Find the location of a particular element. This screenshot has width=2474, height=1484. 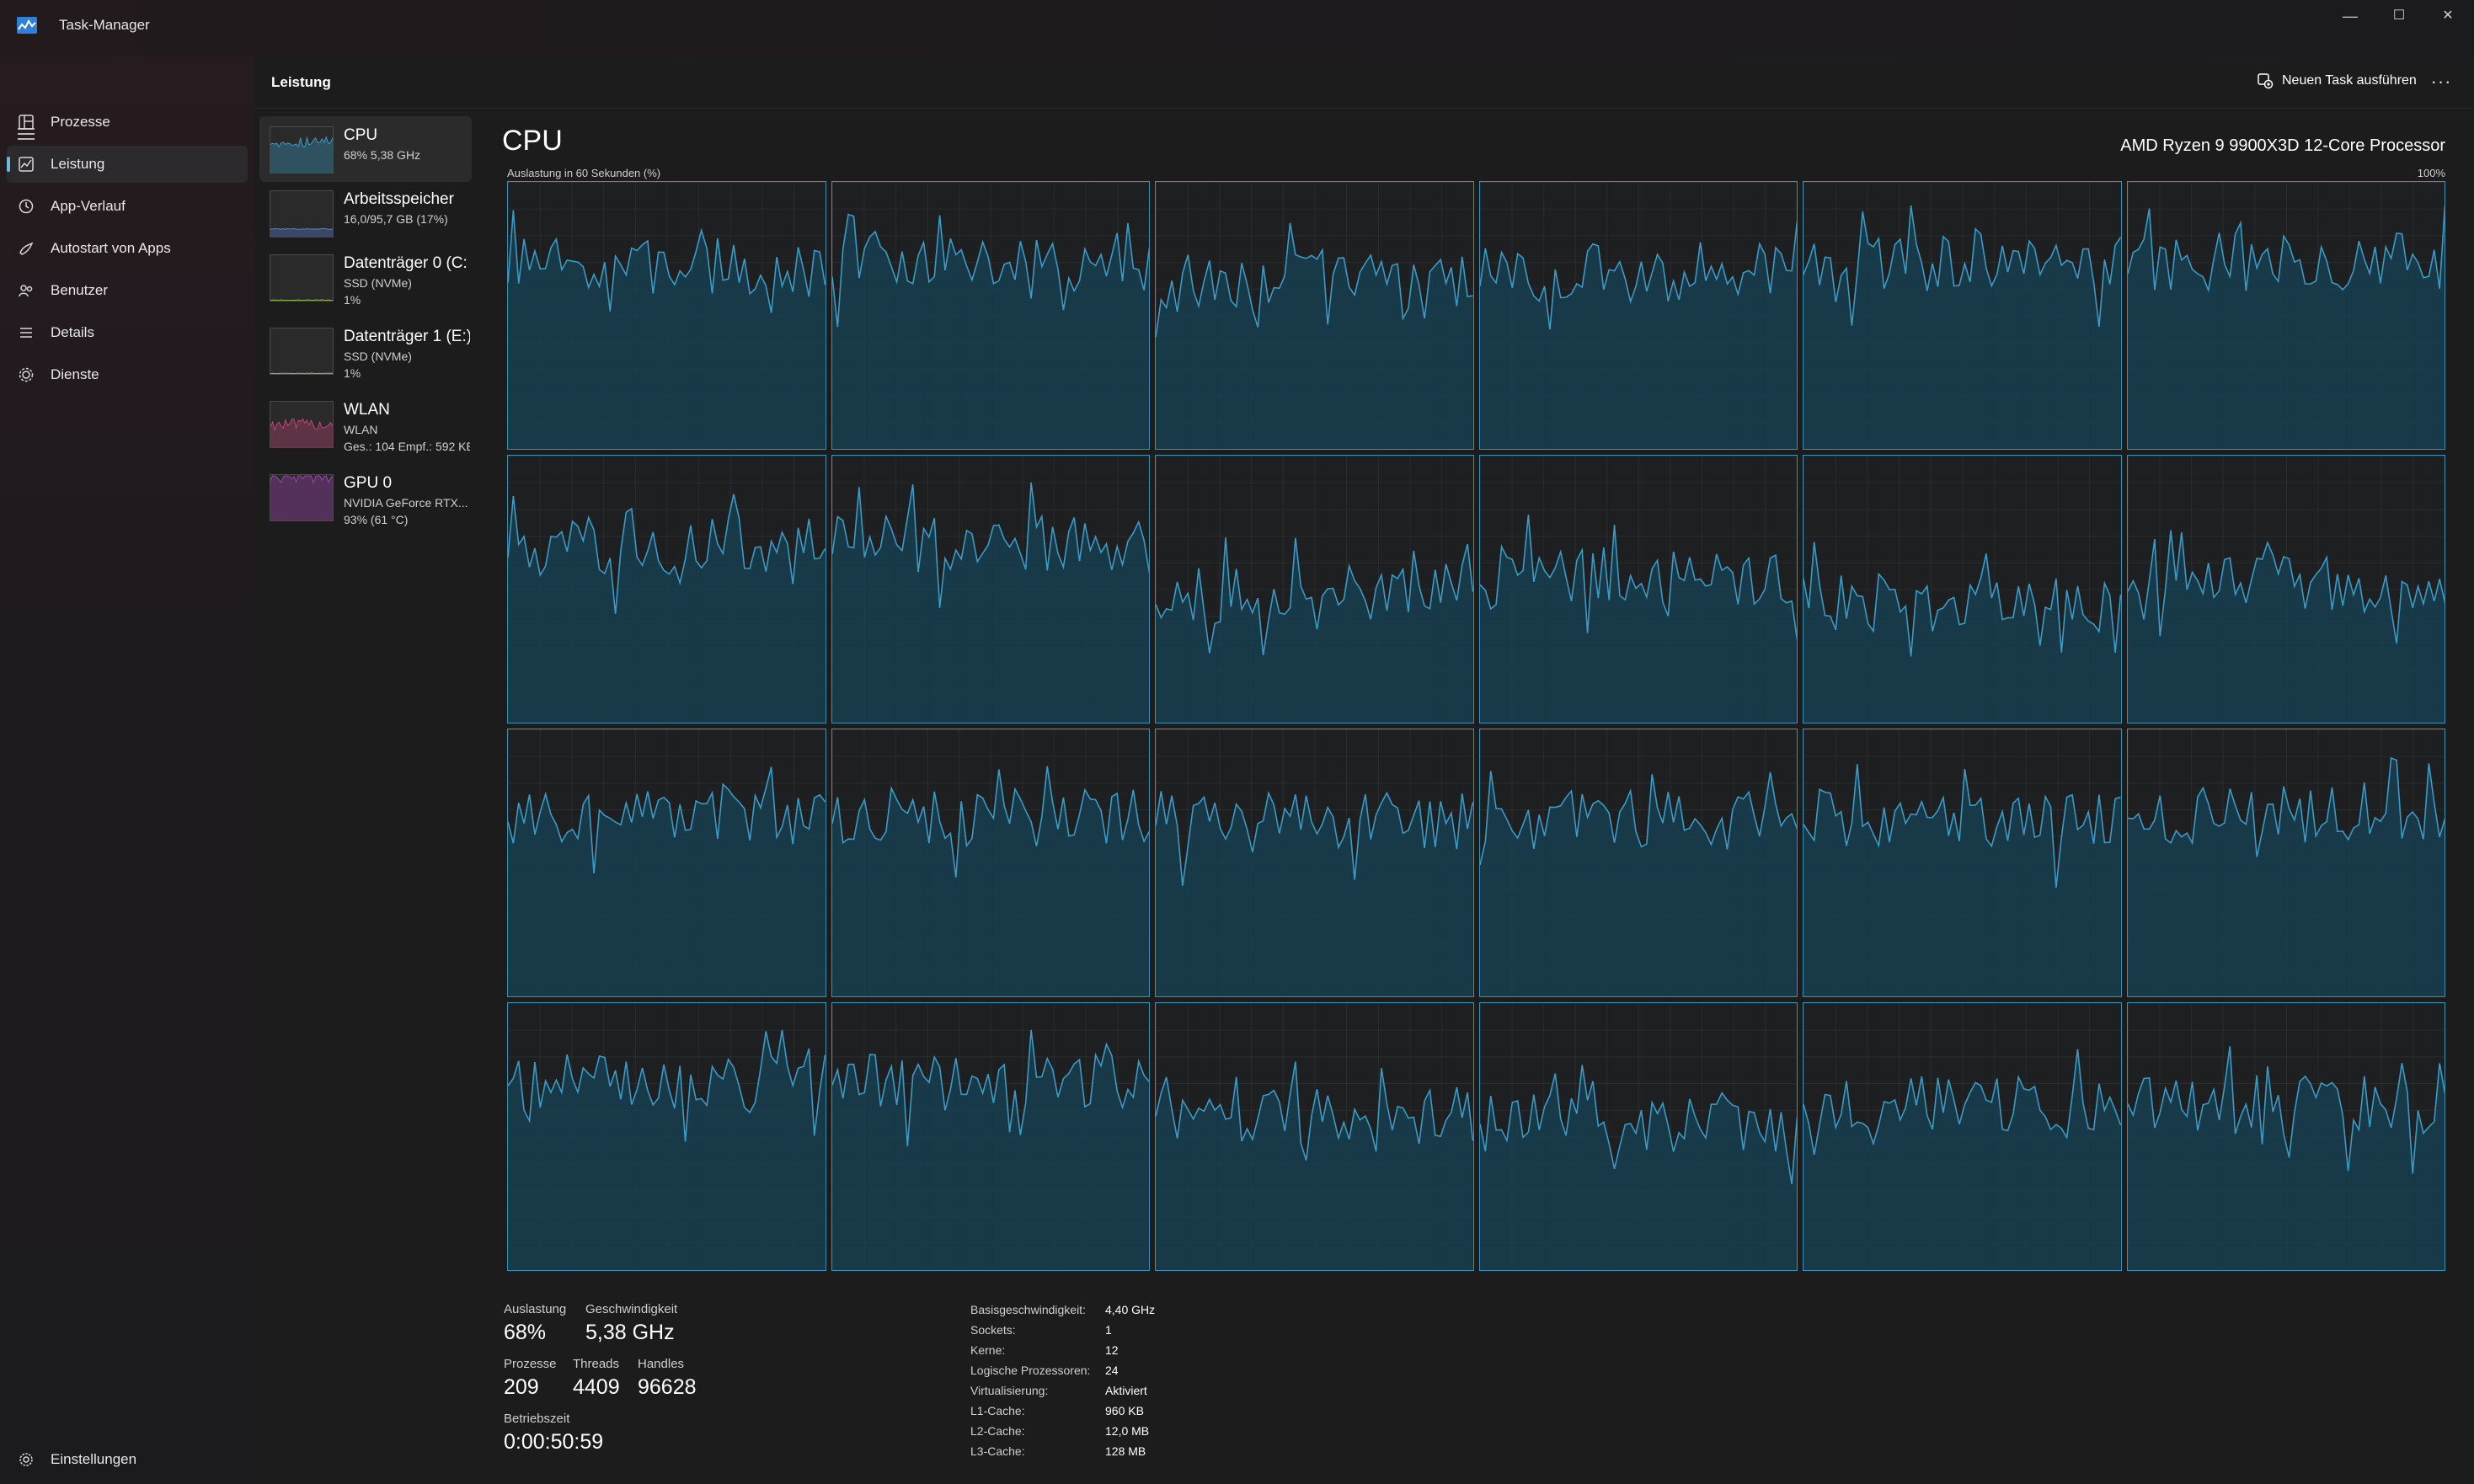

device-disk-0: Datenträger 0 (C: I SSD (NVMe) 1% is located at coordinates (365, 277).